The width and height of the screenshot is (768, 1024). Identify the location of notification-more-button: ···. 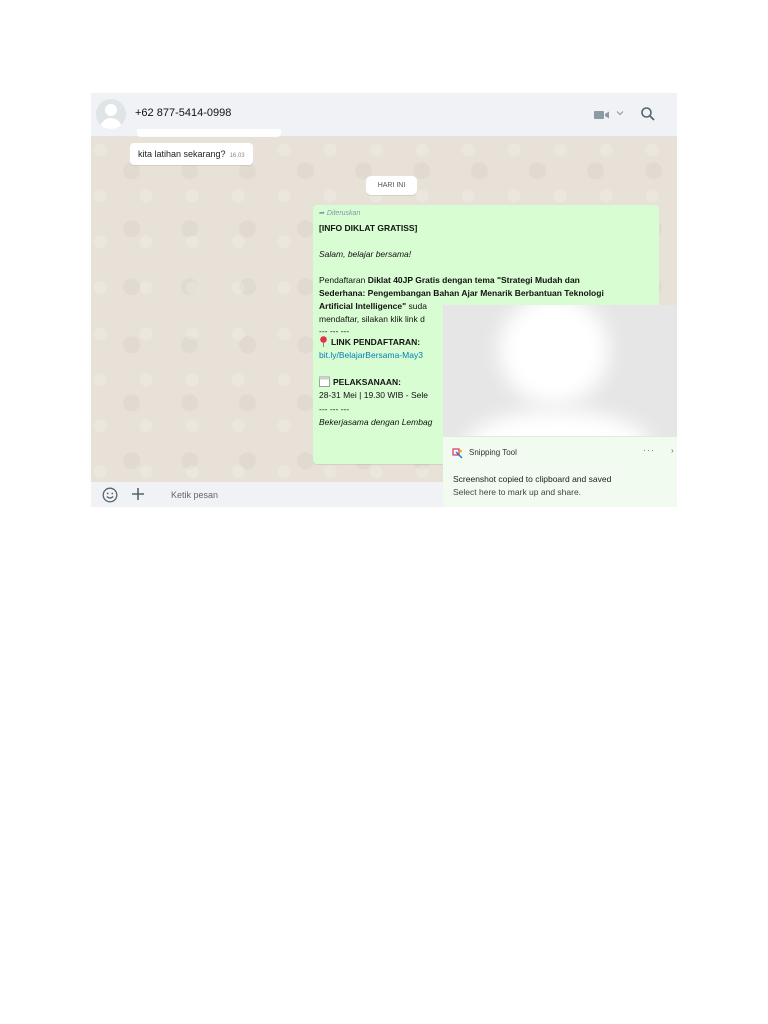
(649, 450).